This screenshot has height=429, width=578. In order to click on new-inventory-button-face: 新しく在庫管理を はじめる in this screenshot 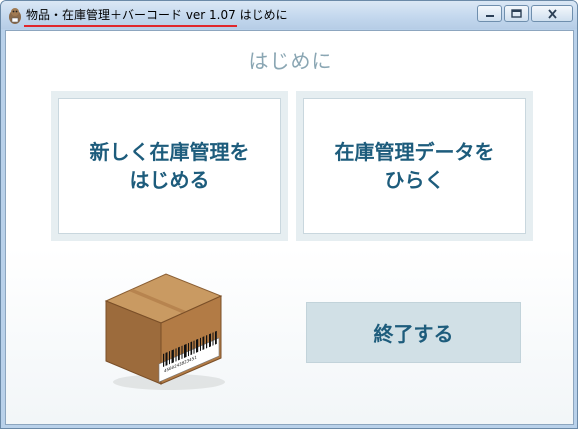, I will do `click(169, 166)`.